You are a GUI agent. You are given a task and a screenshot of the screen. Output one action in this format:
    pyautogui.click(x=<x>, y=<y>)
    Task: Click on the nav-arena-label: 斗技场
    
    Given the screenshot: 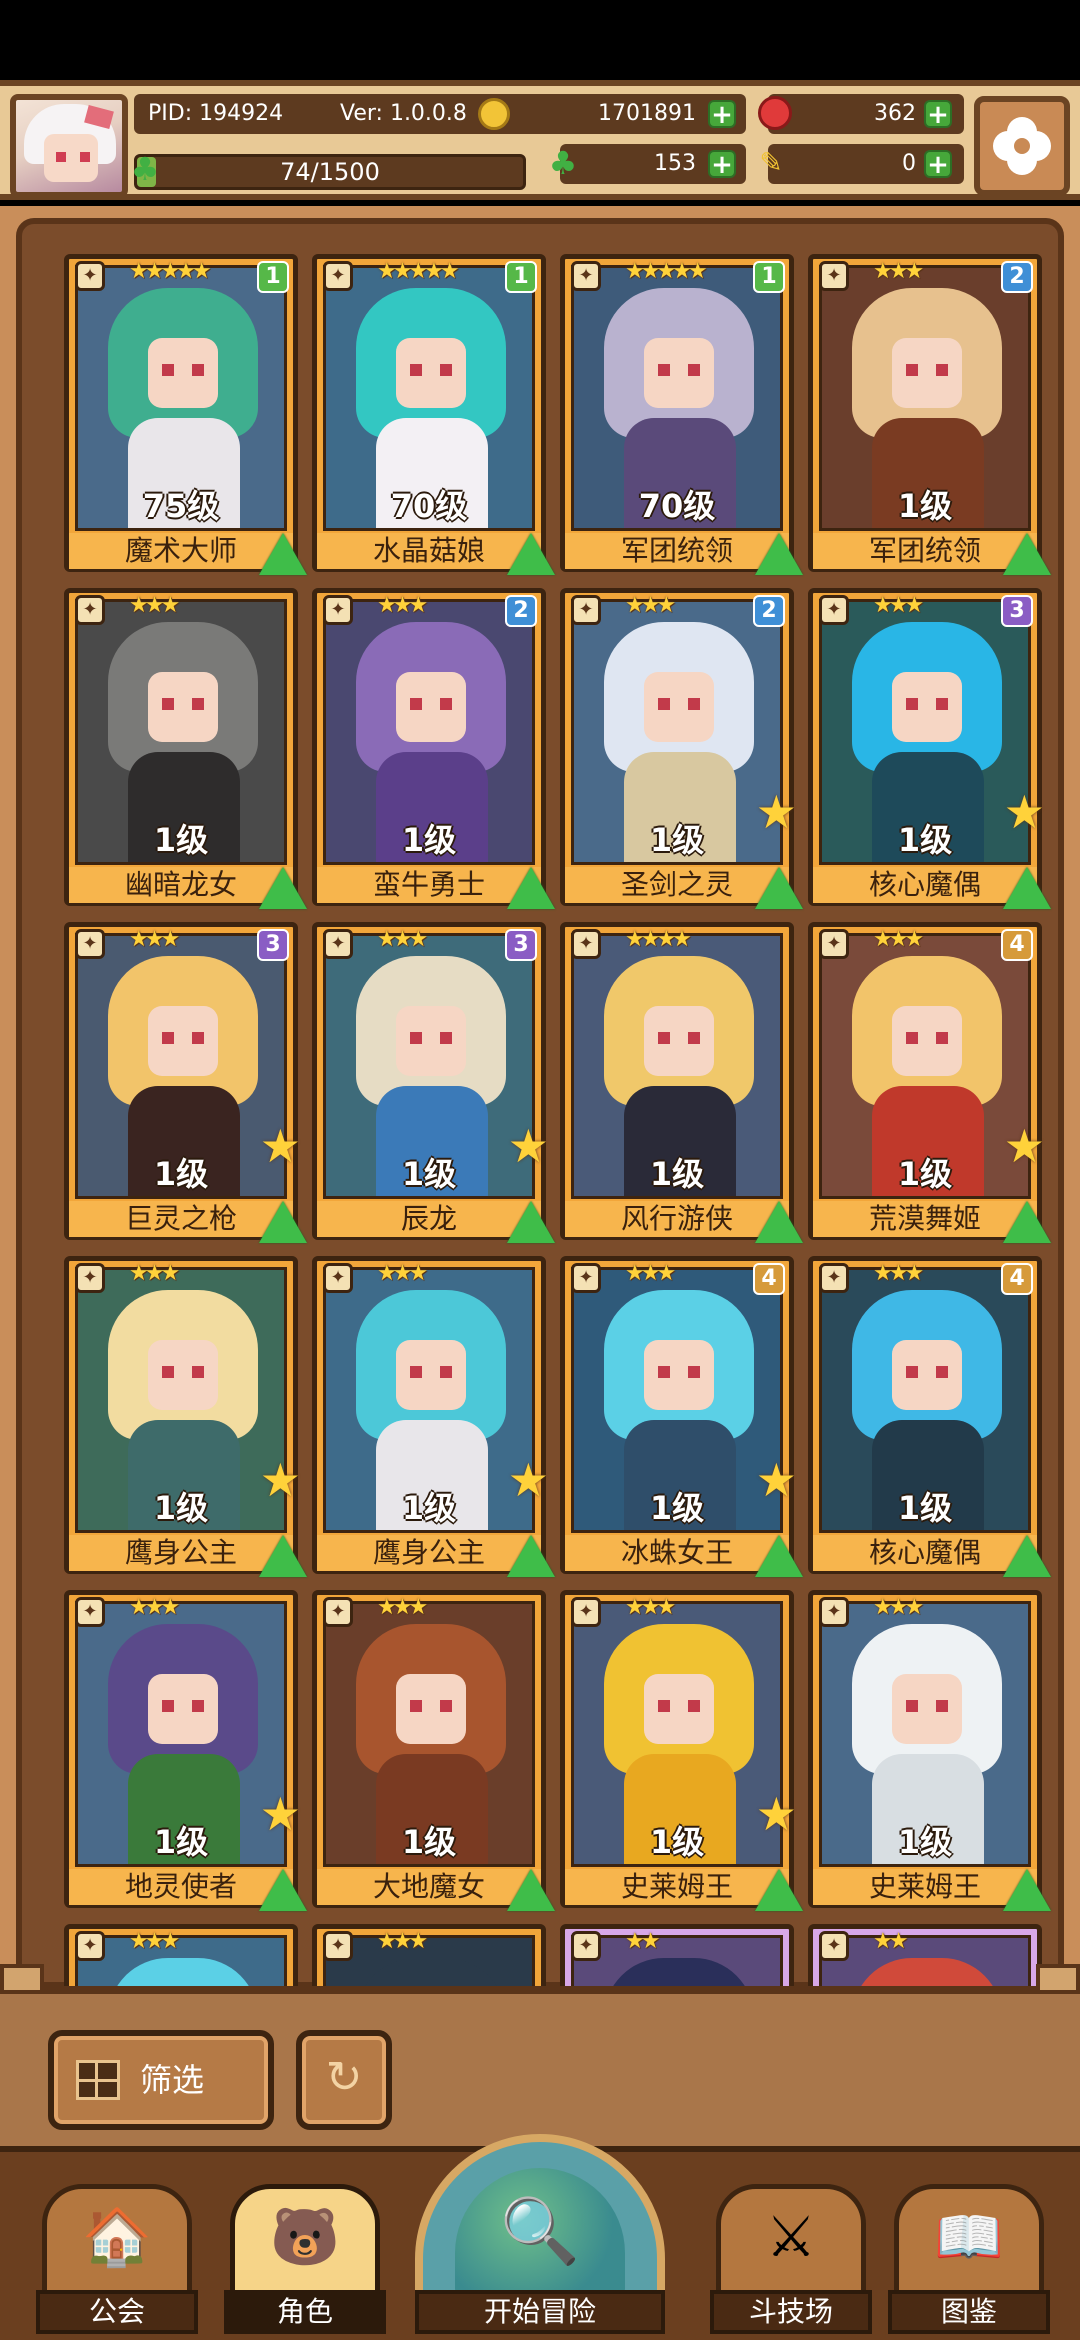 What is the action you would take?
    pyautogui.click(x=791, y=2312)
    